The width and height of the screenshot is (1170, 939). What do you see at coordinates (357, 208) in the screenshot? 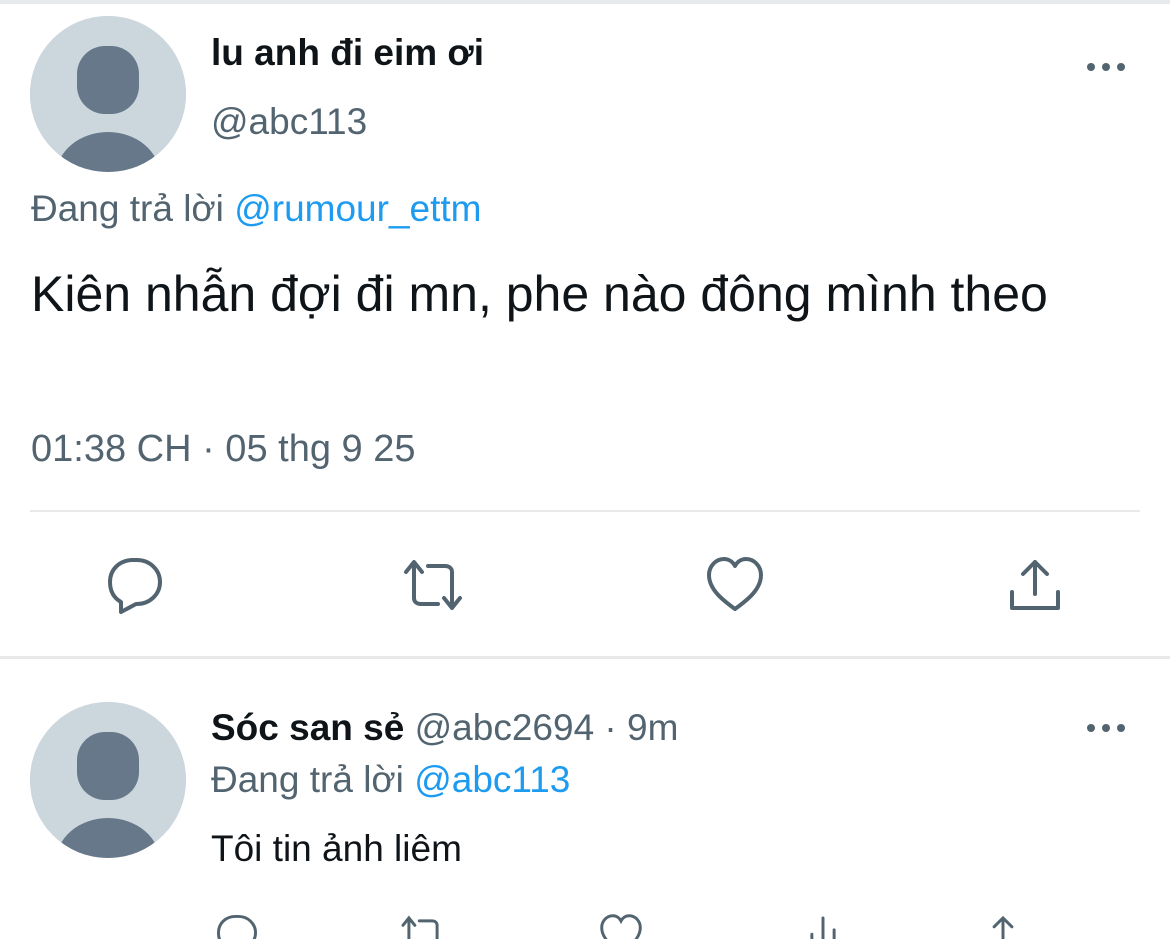
I see `replying-to-mention: @rumour_ettm` at bounding box center [357, 208].